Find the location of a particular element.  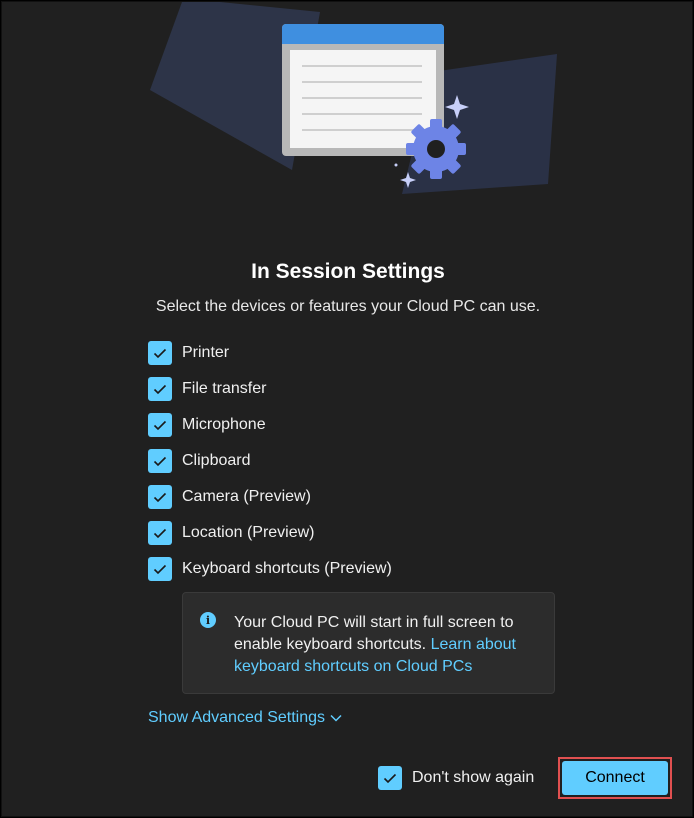

option-clipboard: Clipboard is located at coordinates (199, 461).